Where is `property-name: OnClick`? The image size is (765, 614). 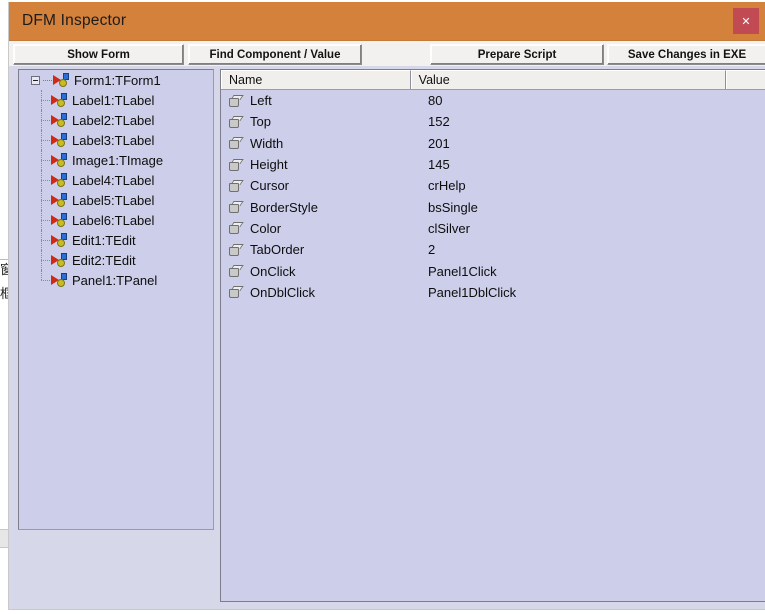
property-name: OnClick is located at coordinates (273, 271).